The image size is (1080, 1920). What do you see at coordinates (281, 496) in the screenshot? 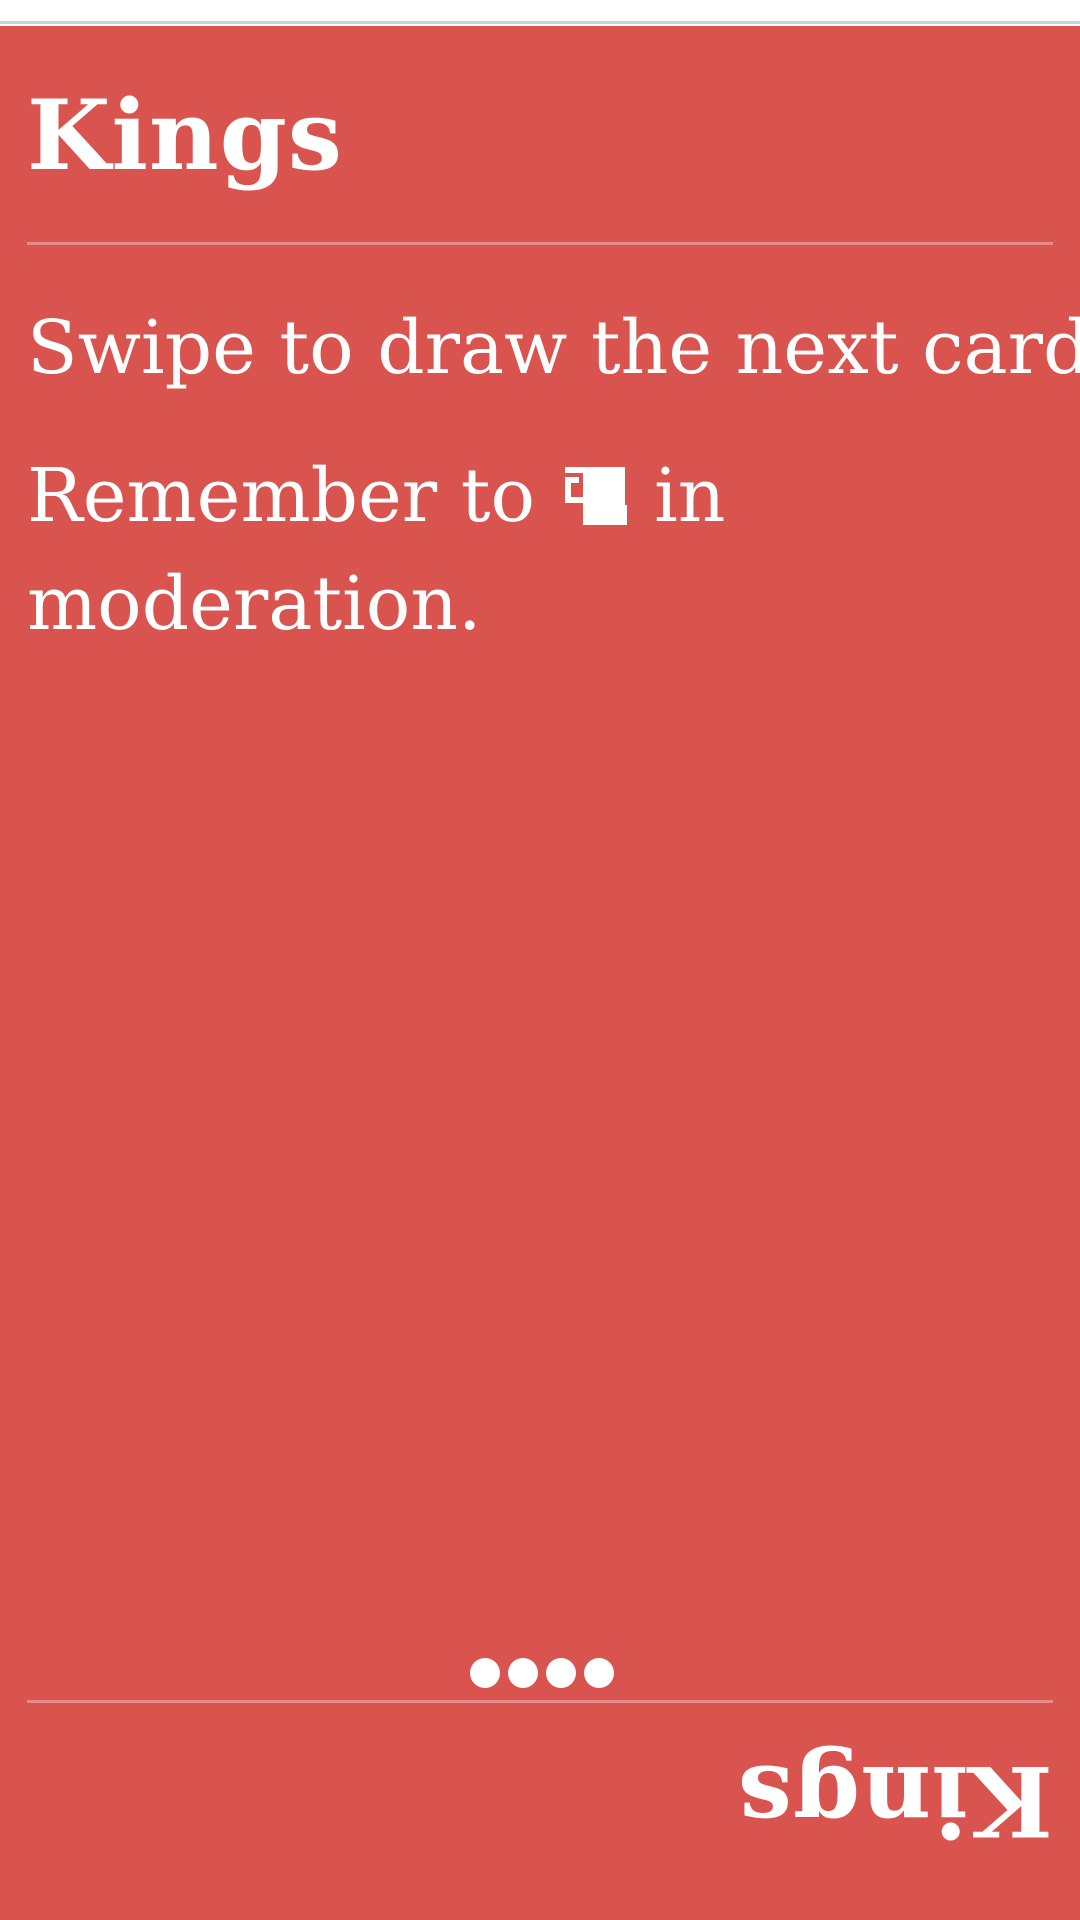
I see `reminder-text-start: Remember to` at bounding box center [281, 496].